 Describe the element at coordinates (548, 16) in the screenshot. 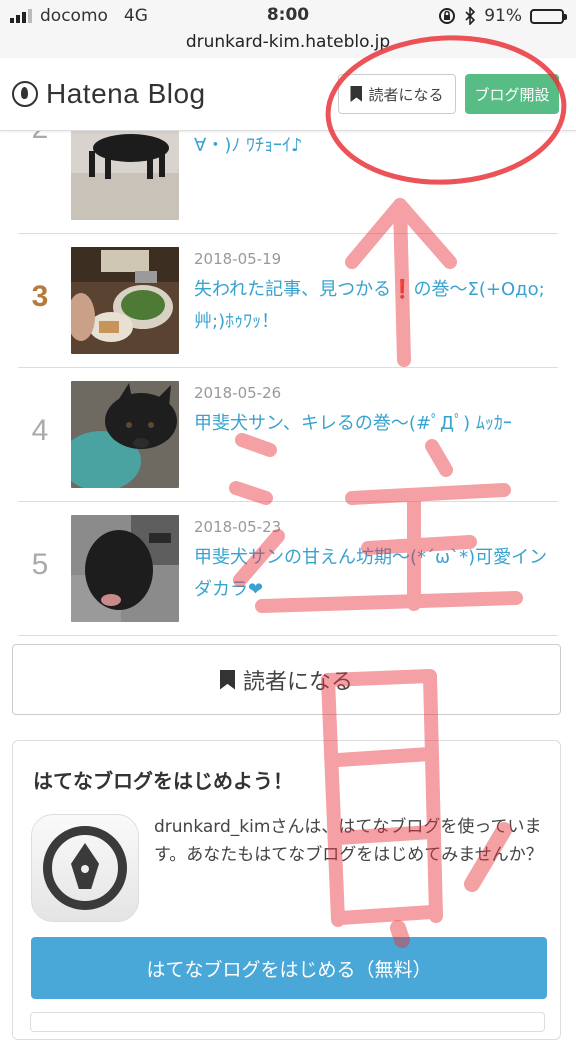

I see `battery-icon` at that location.